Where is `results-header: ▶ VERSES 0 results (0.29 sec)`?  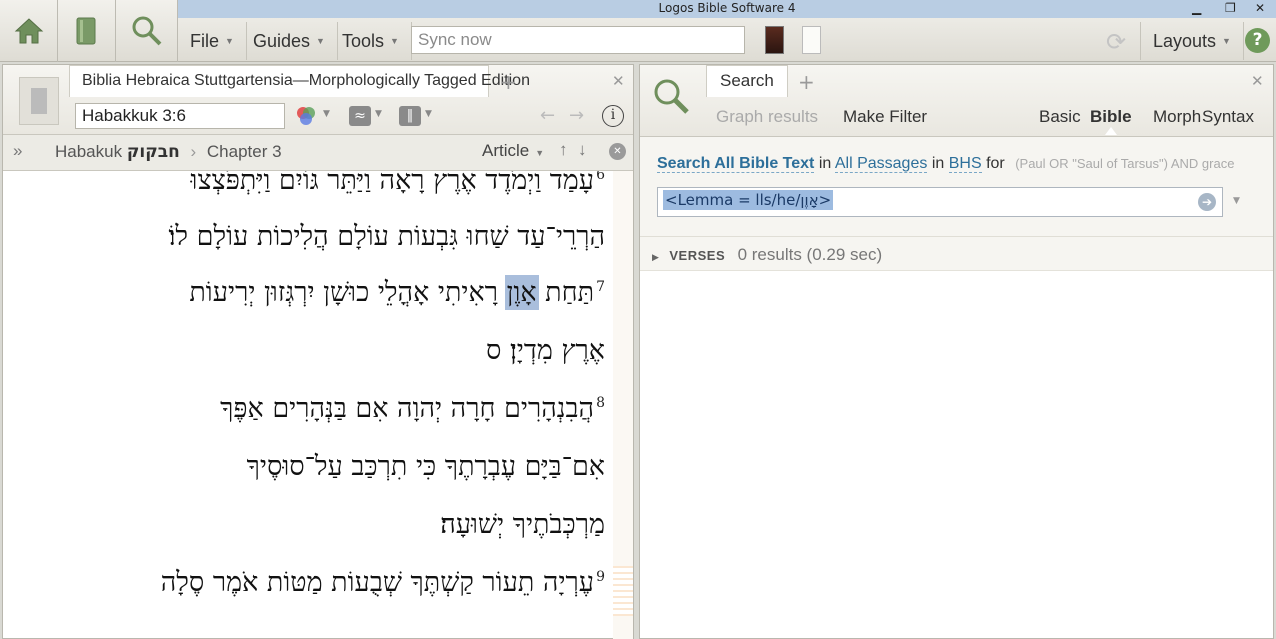 results-header: ▶ VERSES 0 results (0.29 sec) is located at coordinates (956, 254).